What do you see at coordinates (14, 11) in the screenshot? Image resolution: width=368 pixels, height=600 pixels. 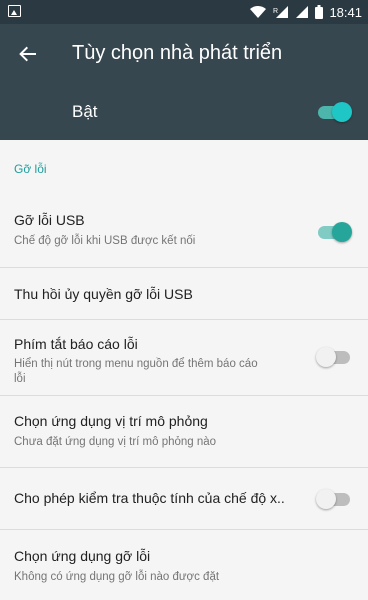 I see `image-icon` at bounding box center [14, 11].